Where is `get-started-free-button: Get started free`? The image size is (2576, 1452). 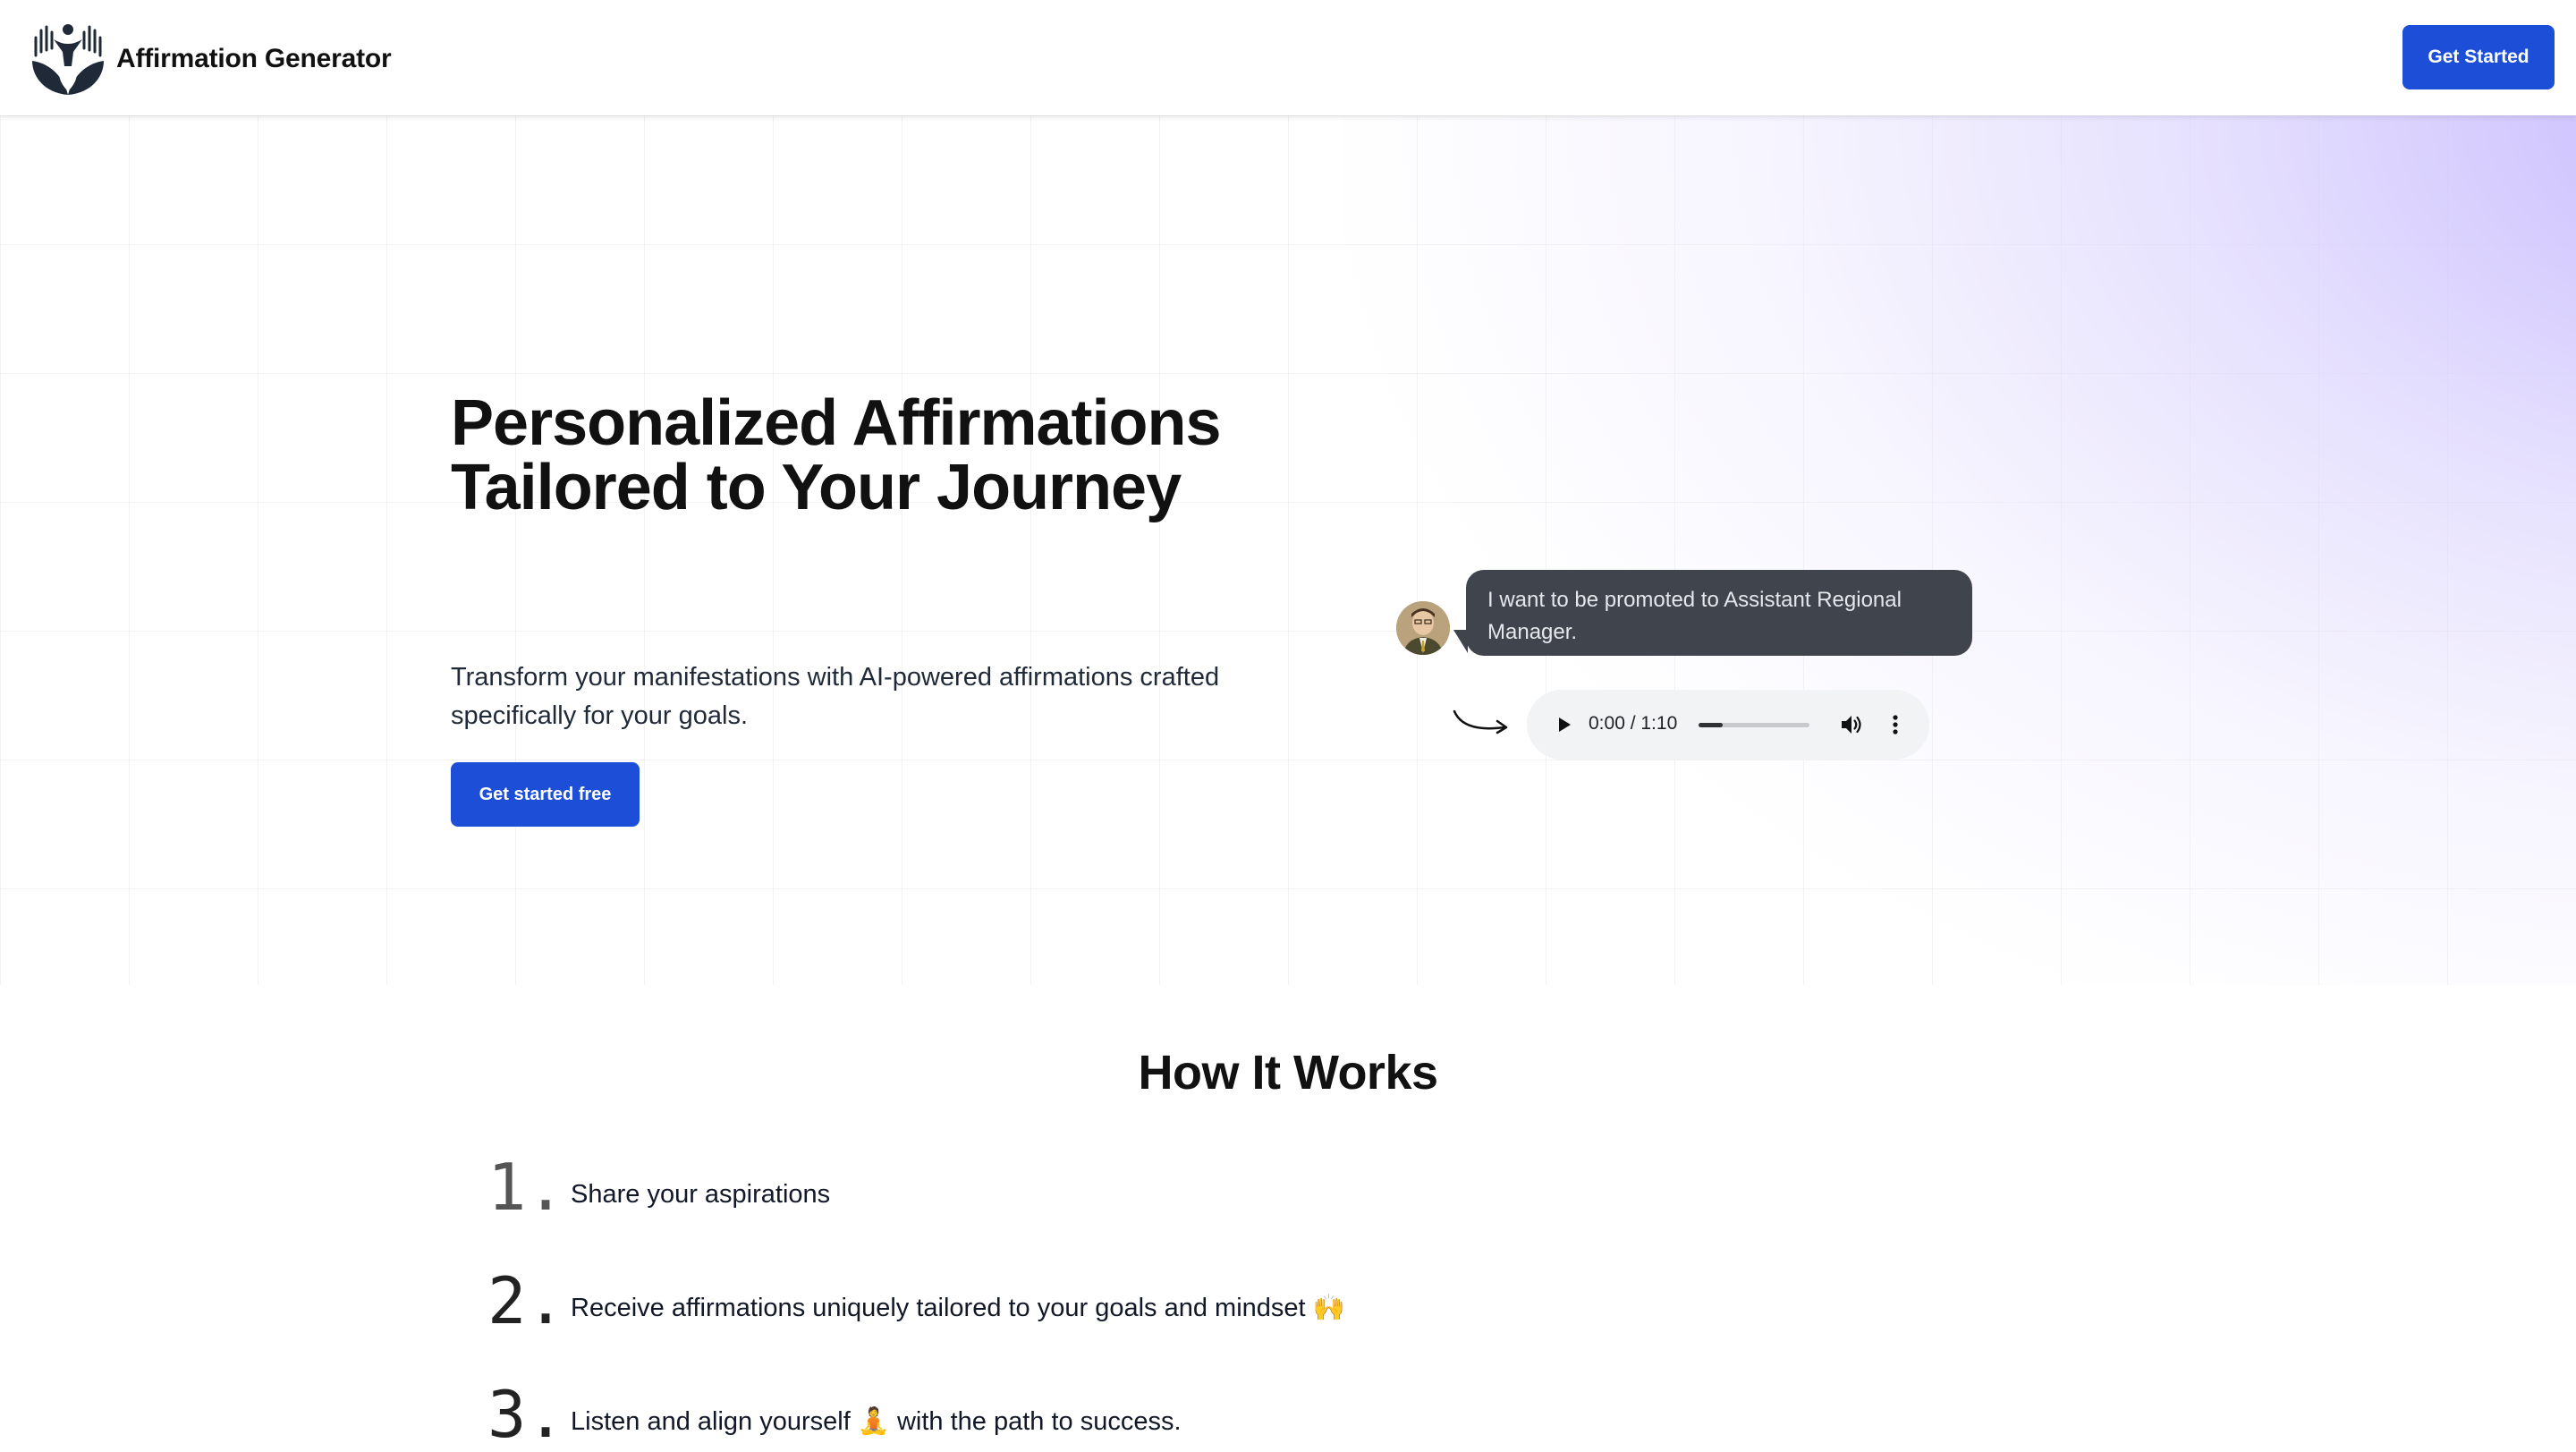
get-started-free-button: Get started free is located at coordinates (545, 794).